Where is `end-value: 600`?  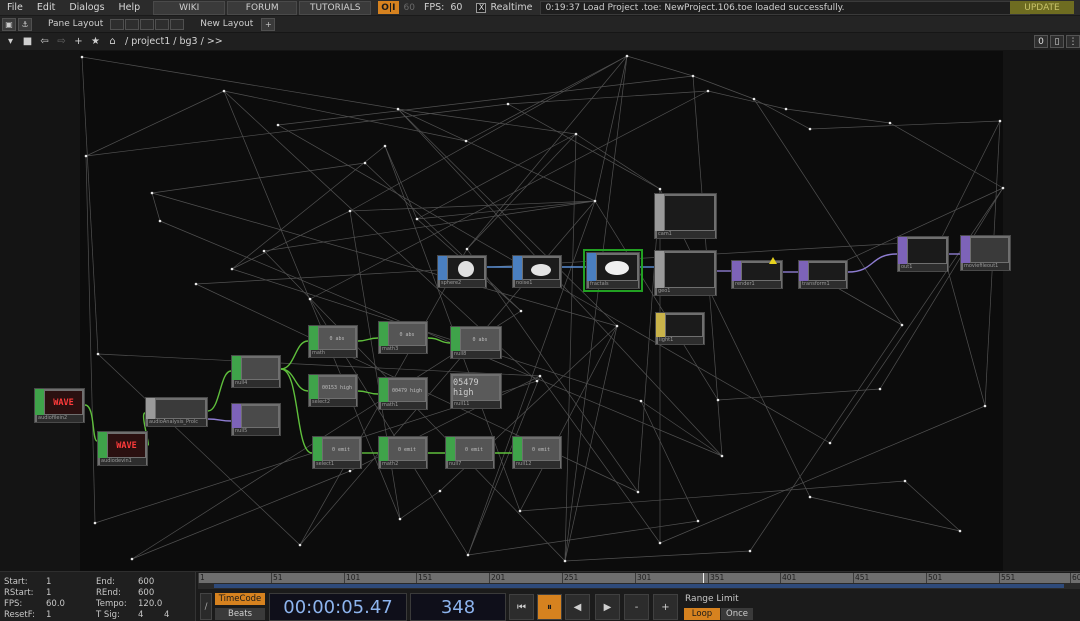 end-value: 600 is located at coordinates (146, 582).